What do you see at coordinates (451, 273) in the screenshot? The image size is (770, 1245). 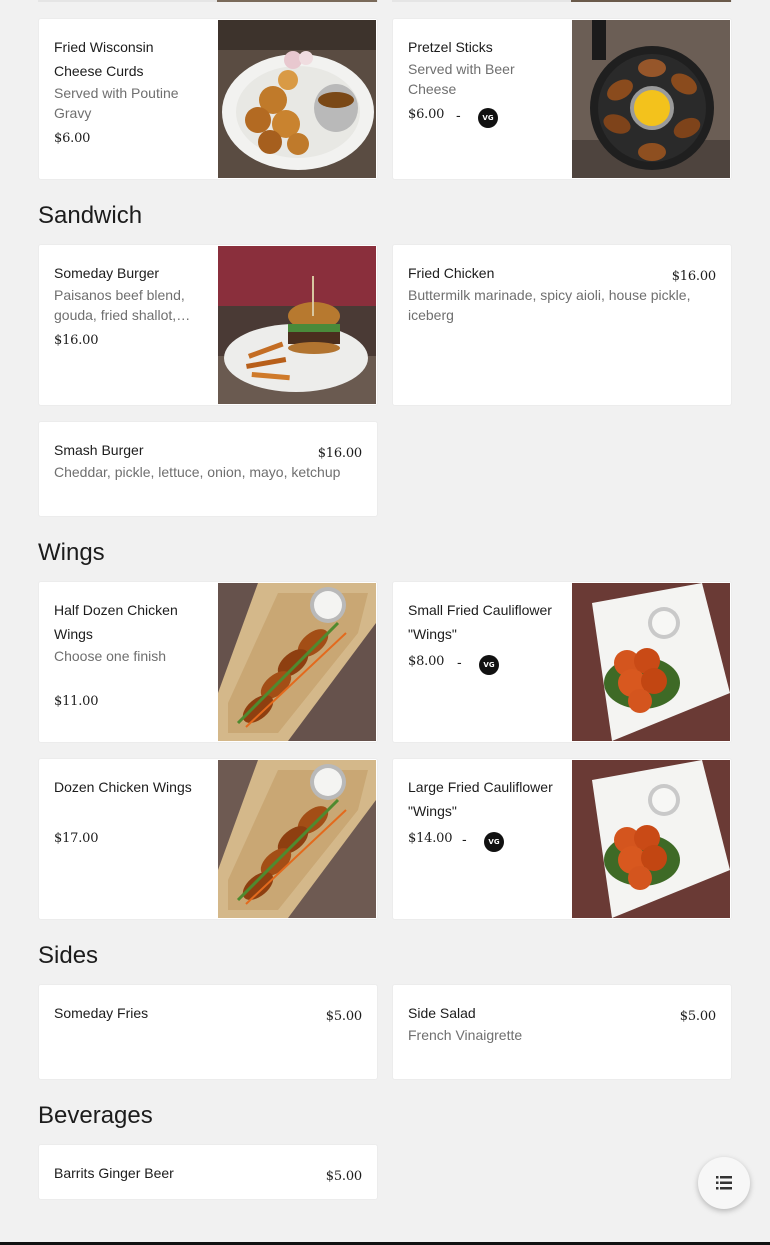 I see `item-name: Fried Chicken` at bounding box center [451, 273].